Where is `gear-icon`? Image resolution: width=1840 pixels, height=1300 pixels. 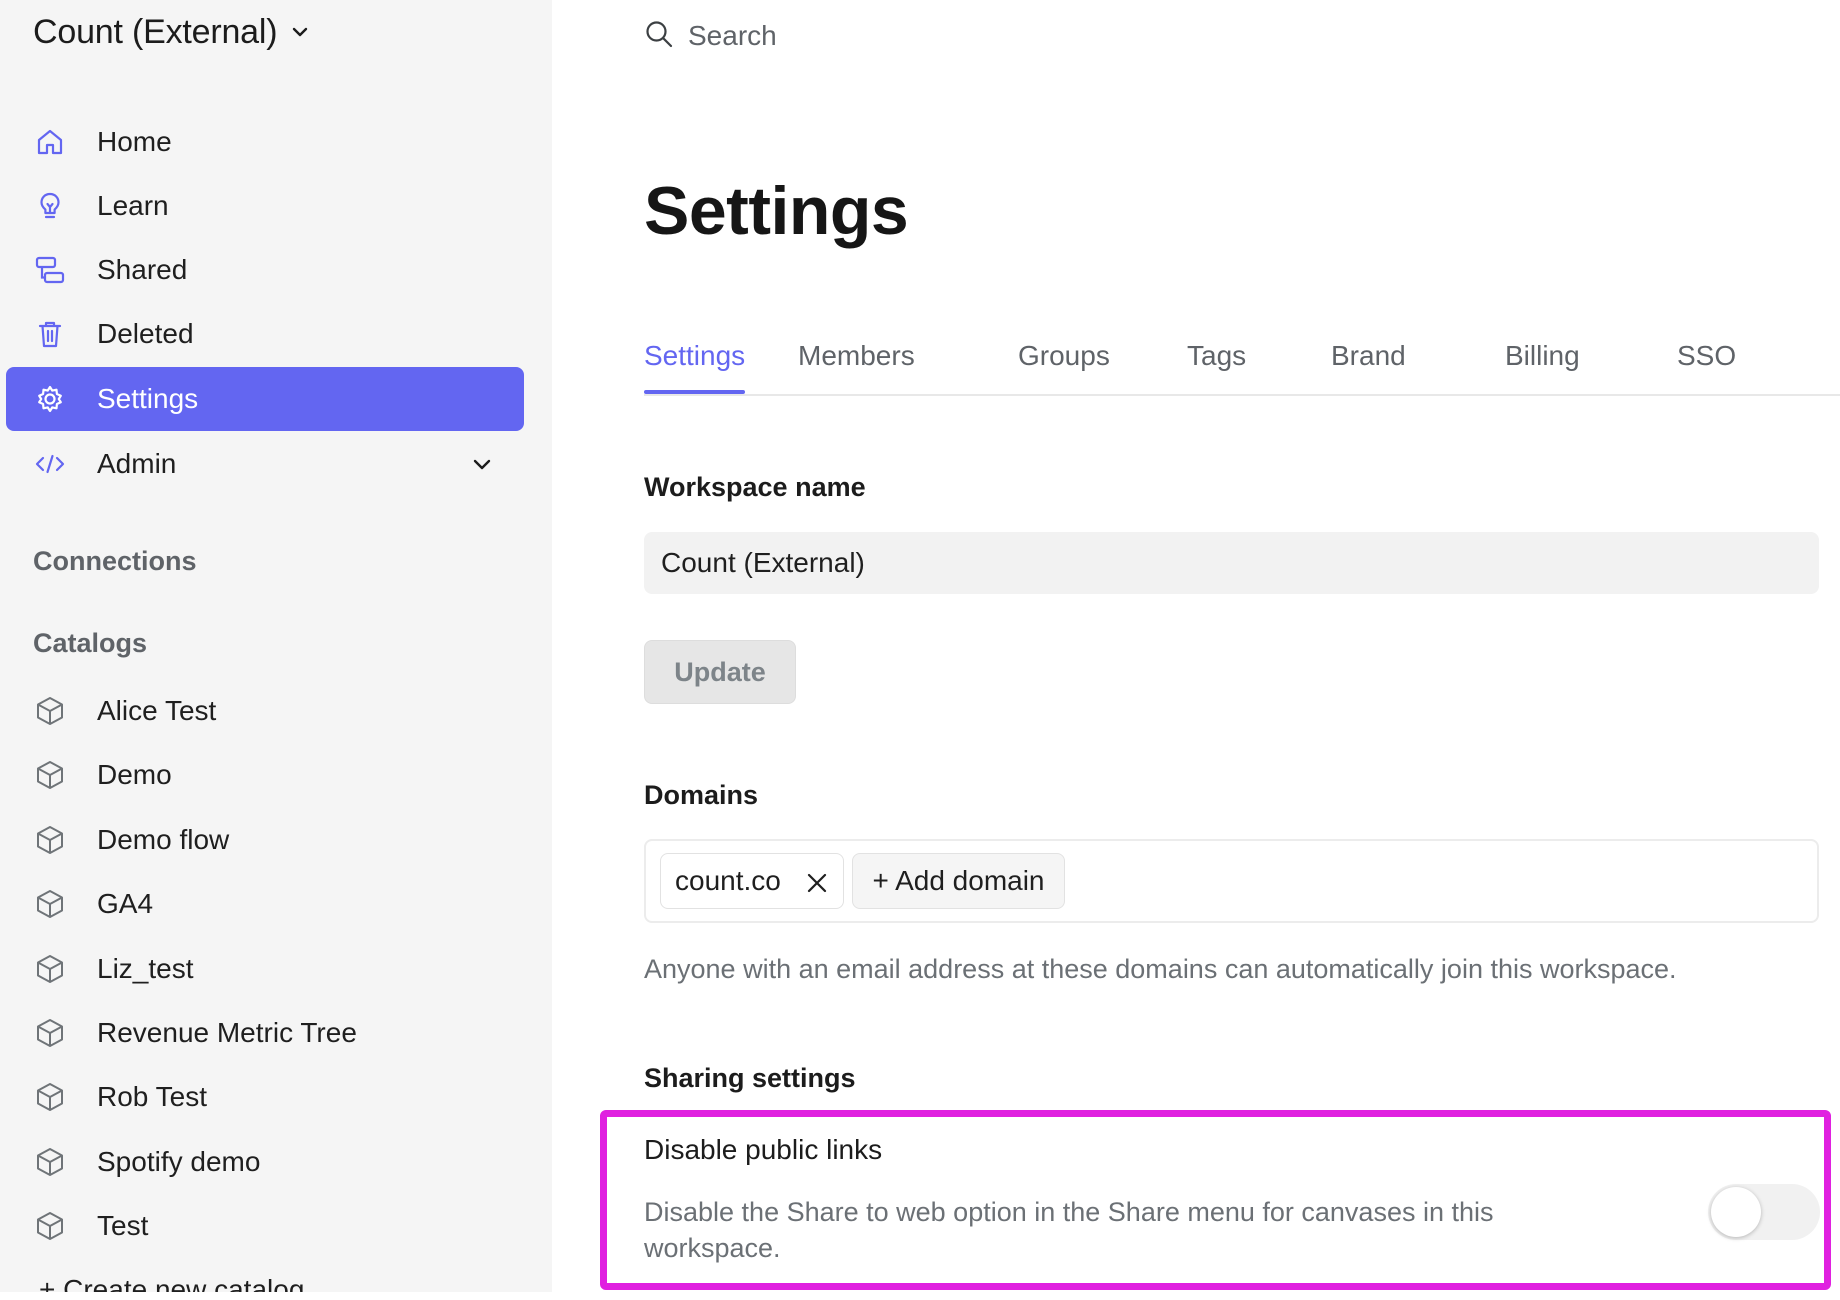
gear-icon is located at coordinates (50, 399).